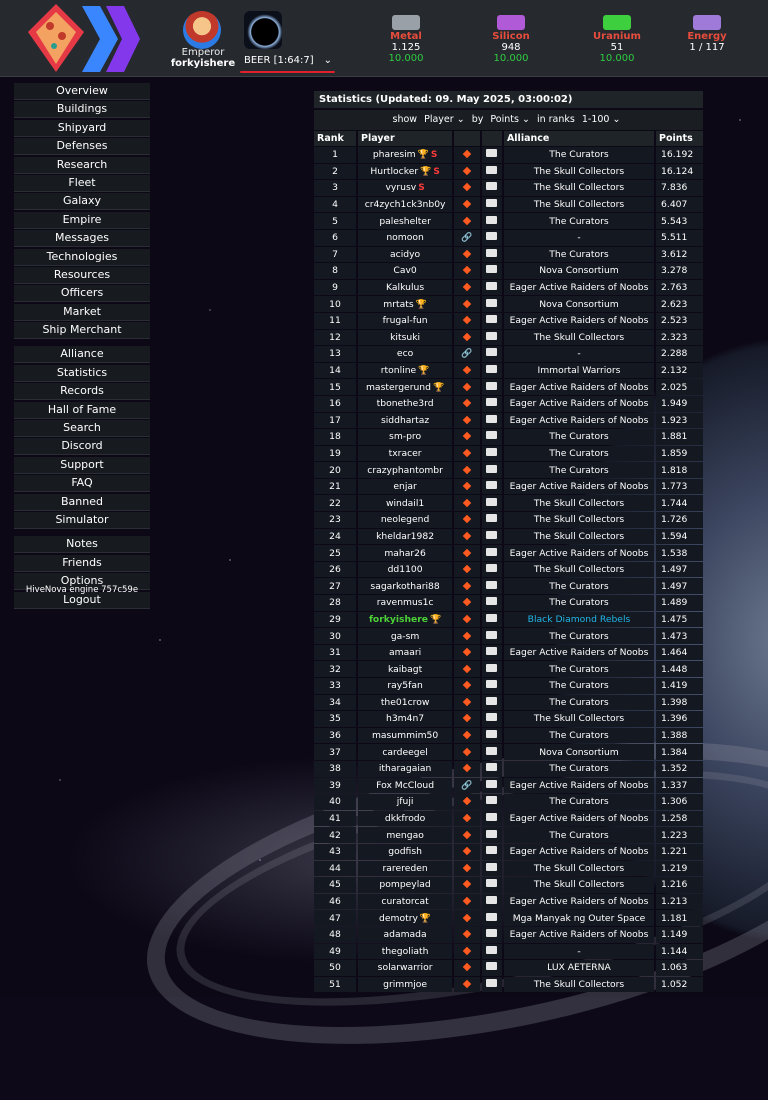 Image resolution: width=768 pixels, height=1100 pixels. I want to click on player-name-link: Fox McCloud, so click(405, 785).